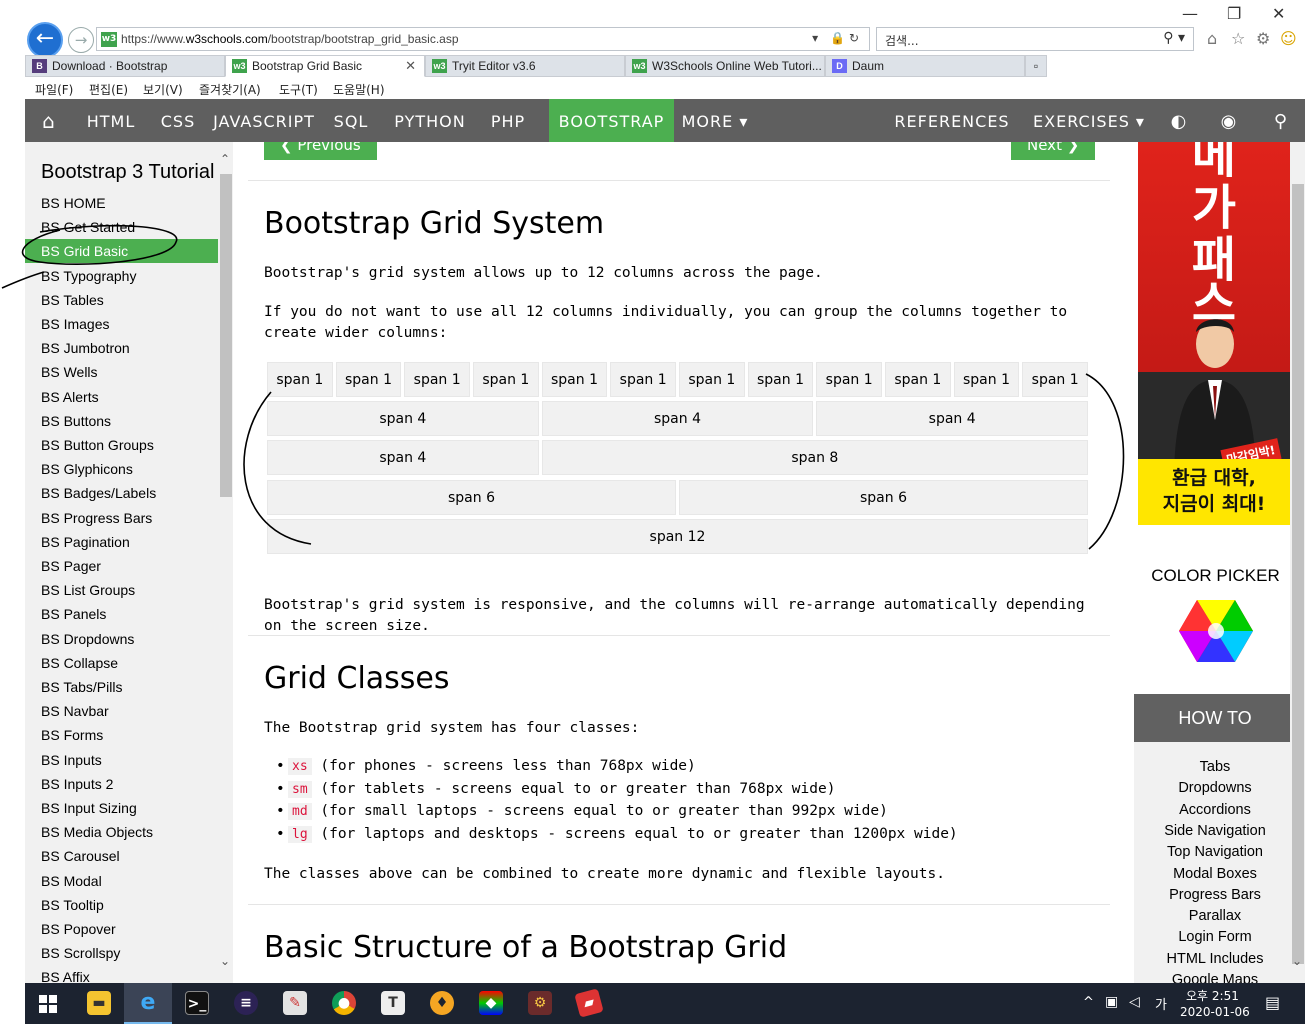 The image size is (1305, 1024). Describe the element at coordinates (611, 120) in the screenshot. I see `nav-bootstrap: BOOTSTRAP` at that location.